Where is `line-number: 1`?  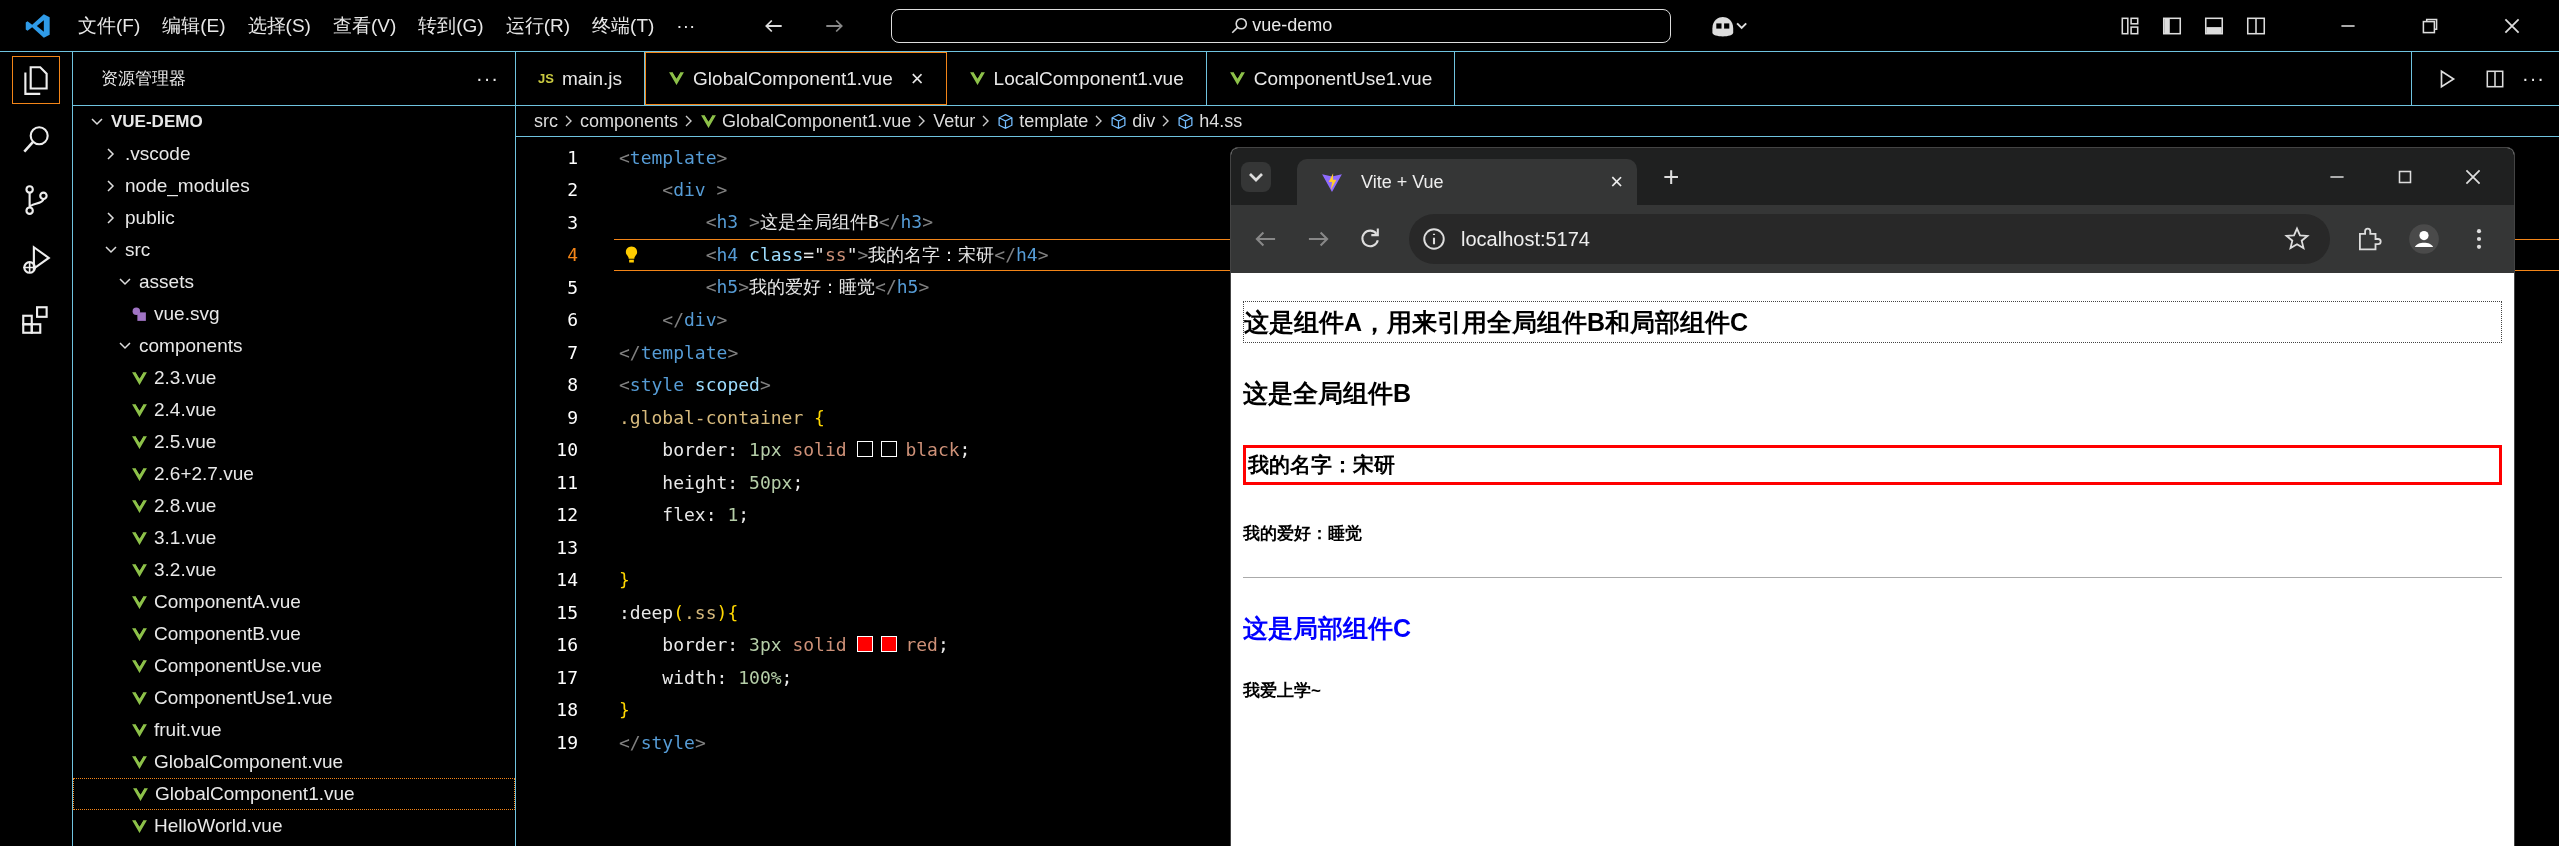
line-number: 1 is located at coordinates (572, 157).